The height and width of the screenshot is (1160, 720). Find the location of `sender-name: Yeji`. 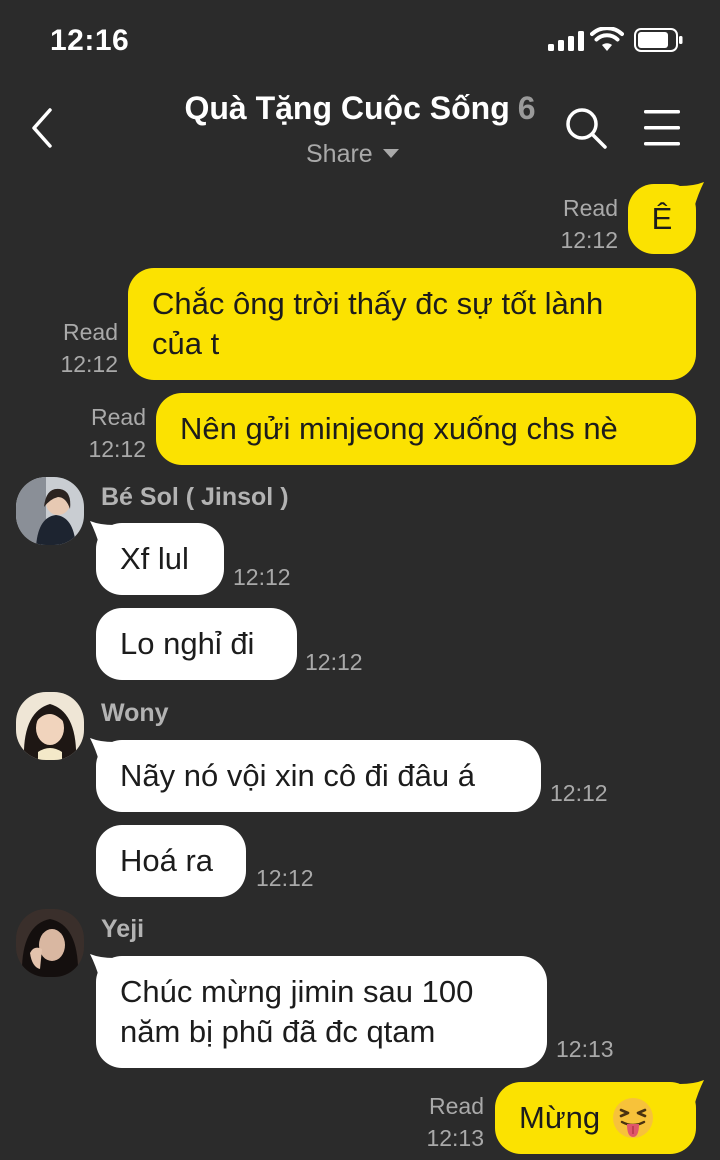

sender-name: Yeji is located at coordinates (123, 929).